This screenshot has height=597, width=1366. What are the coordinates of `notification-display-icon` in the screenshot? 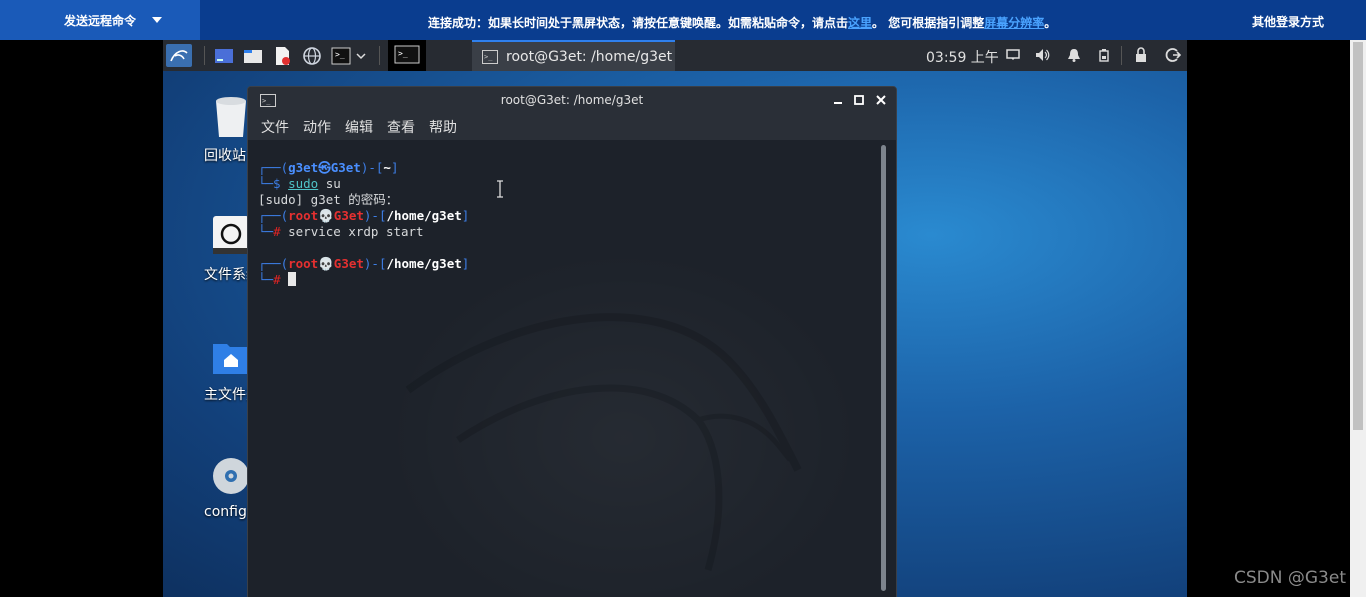 It's located at (1013, 55).